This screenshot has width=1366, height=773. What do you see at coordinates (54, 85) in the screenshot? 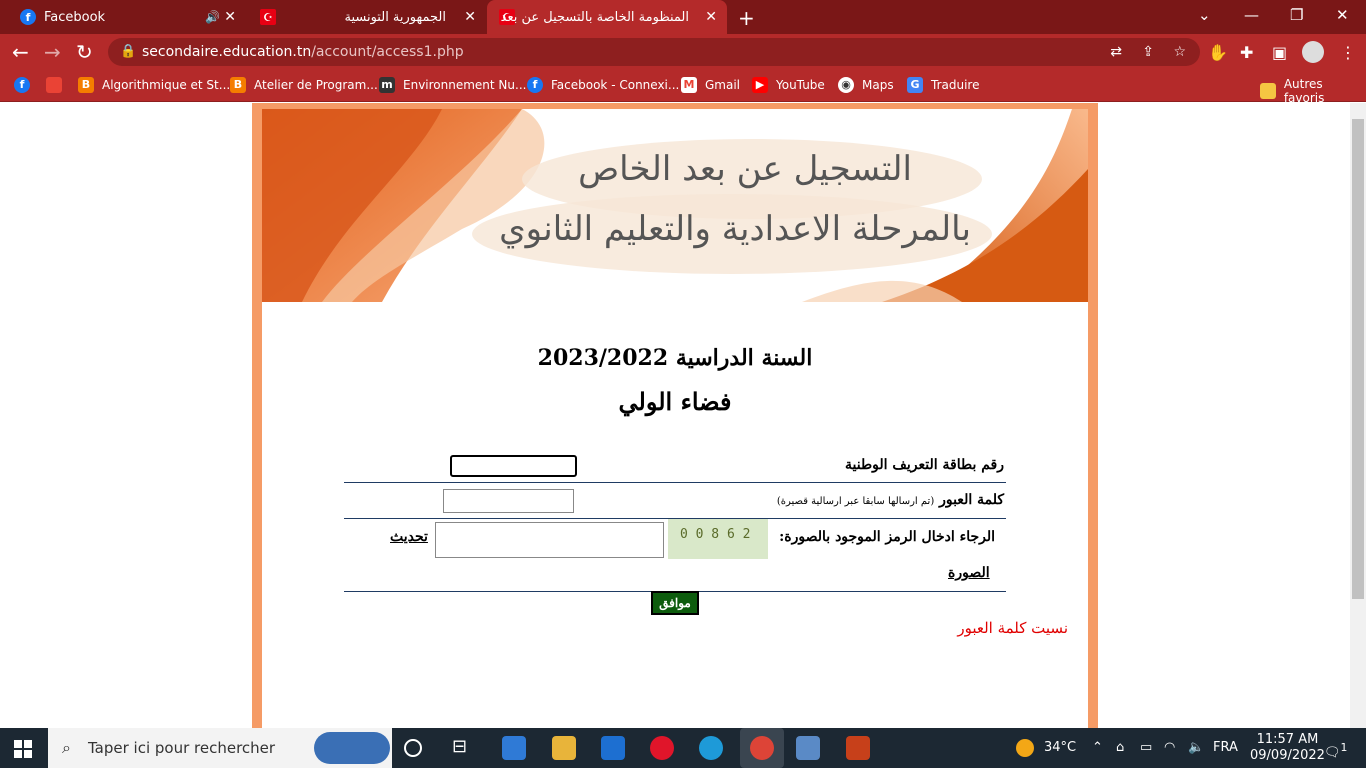
I see `apps-grid-icon` at bounding box center [54, 85].